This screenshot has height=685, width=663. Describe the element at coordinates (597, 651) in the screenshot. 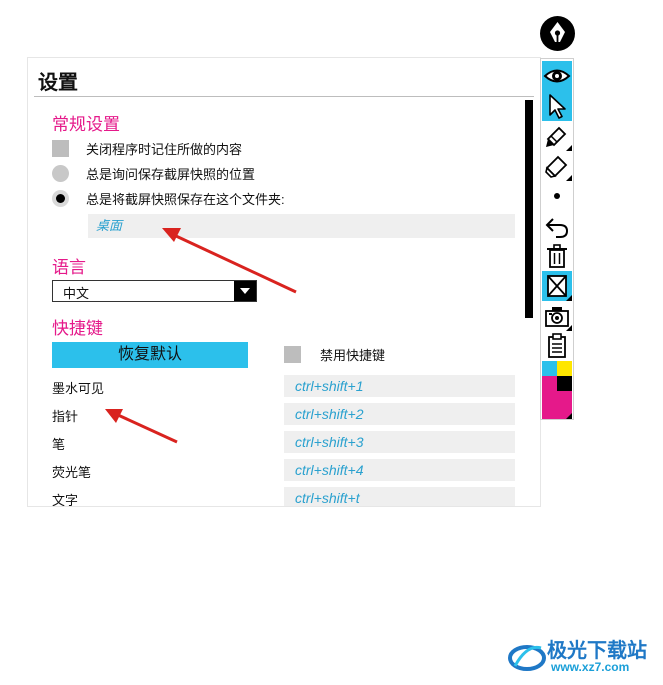

I see `watermark-brand: 极光下载站` at that location.